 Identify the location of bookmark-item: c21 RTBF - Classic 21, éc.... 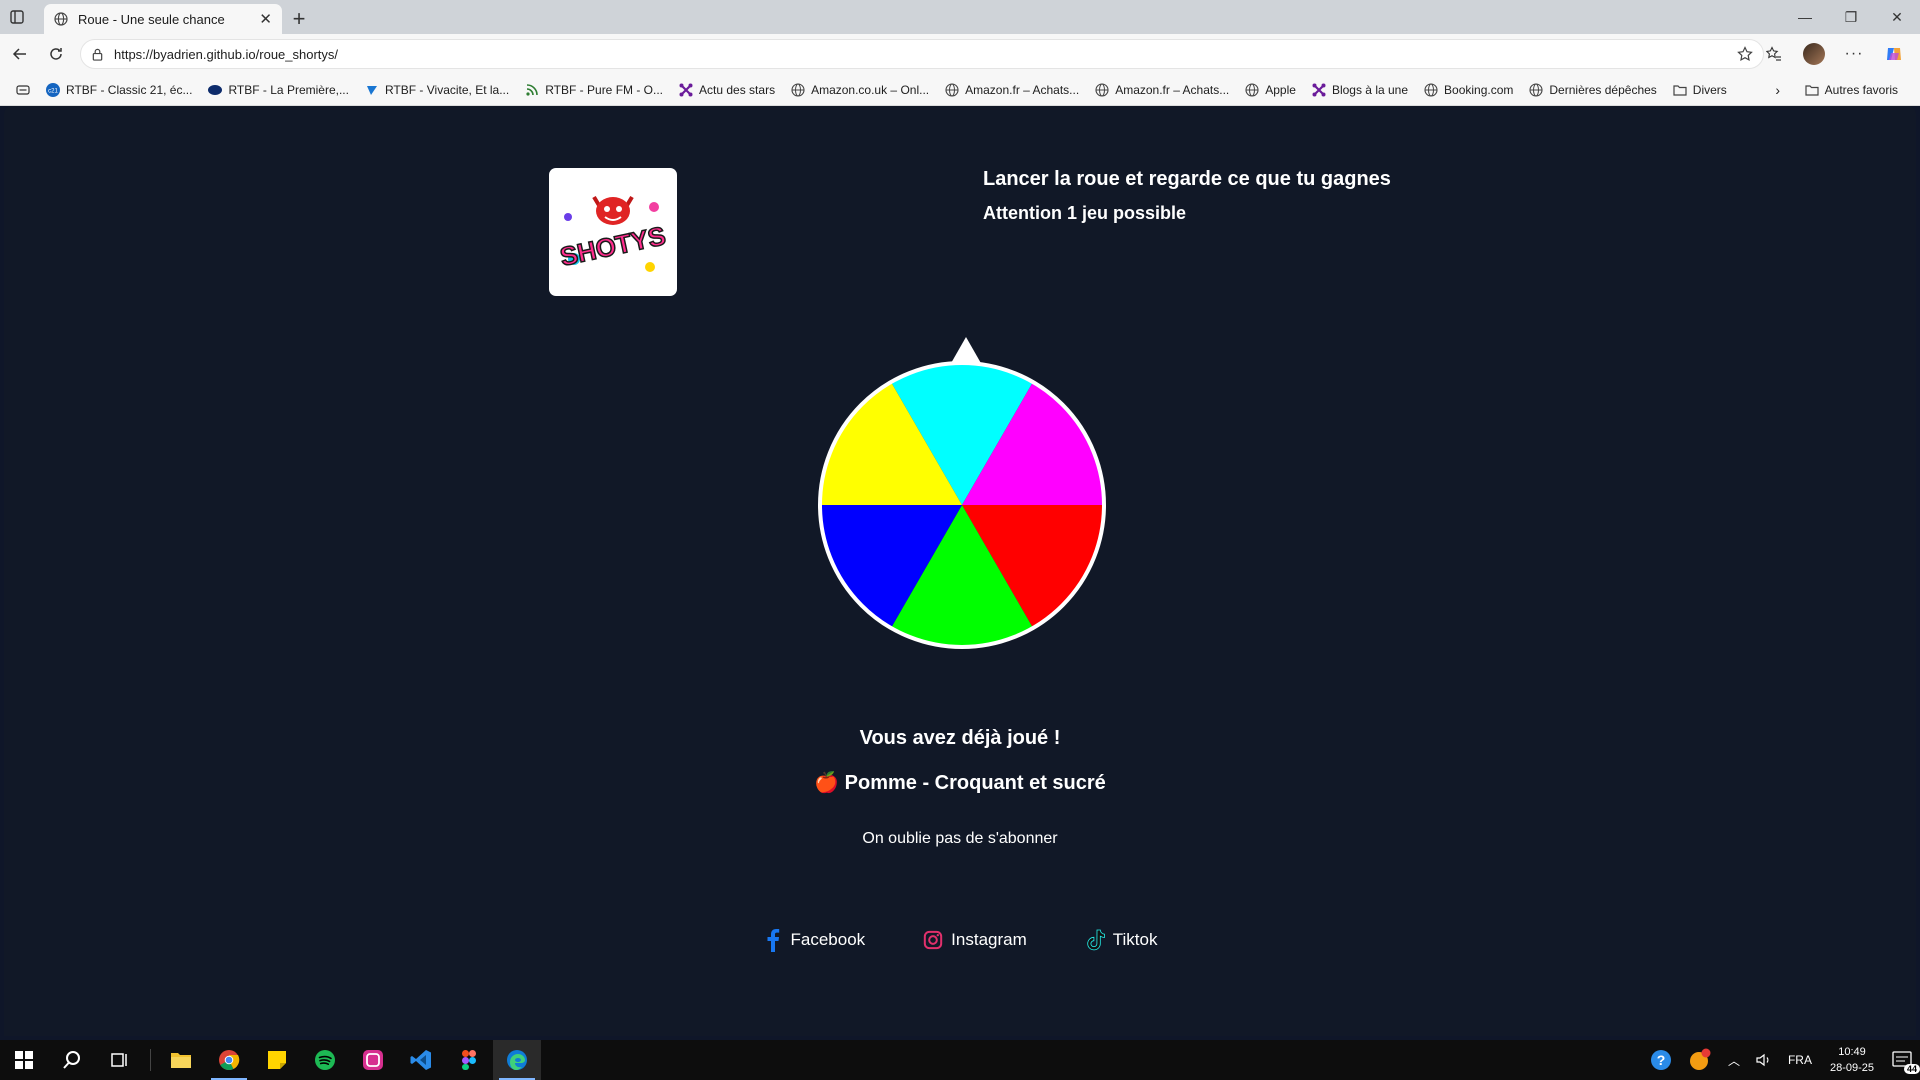
(119, 90).